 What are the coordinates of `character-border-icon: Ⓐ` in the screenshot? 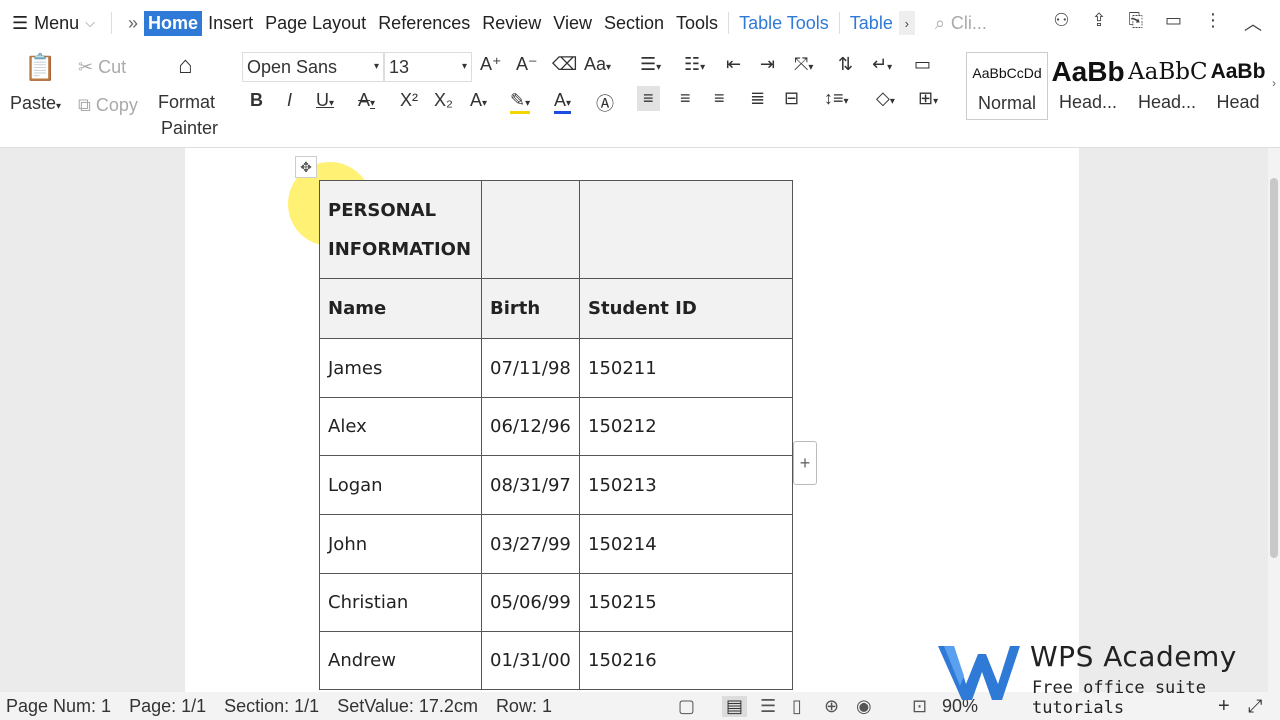 It's located at (605, 103).